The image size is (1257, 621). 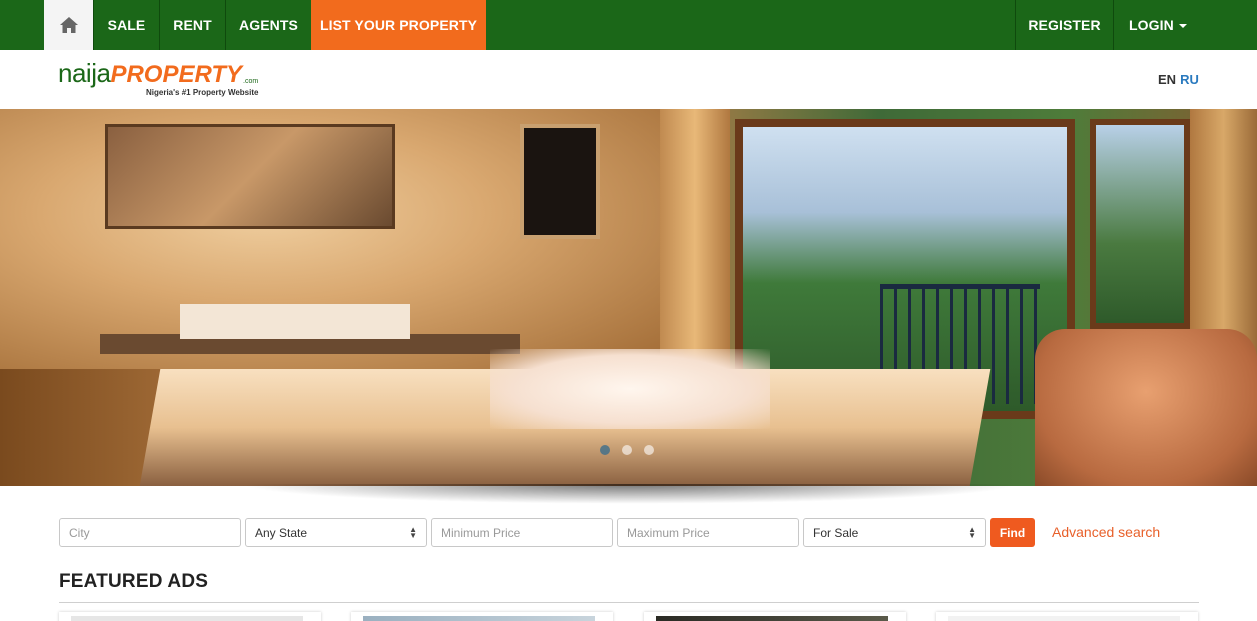 I want to click on advanced-search-link: Advanced search, so click(x=1106, y=532).